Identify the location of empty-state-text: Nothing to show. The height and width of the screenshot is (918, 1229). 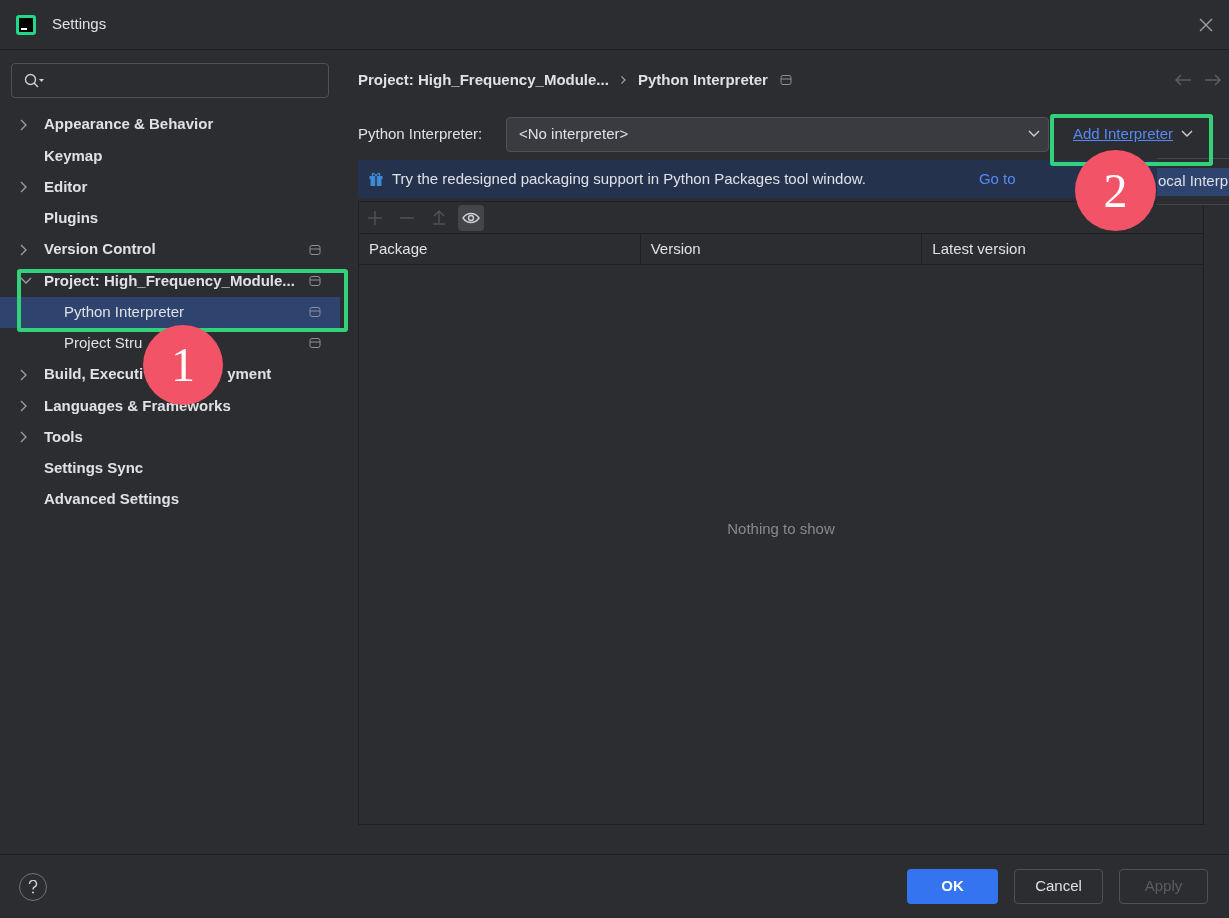
(781, 529).